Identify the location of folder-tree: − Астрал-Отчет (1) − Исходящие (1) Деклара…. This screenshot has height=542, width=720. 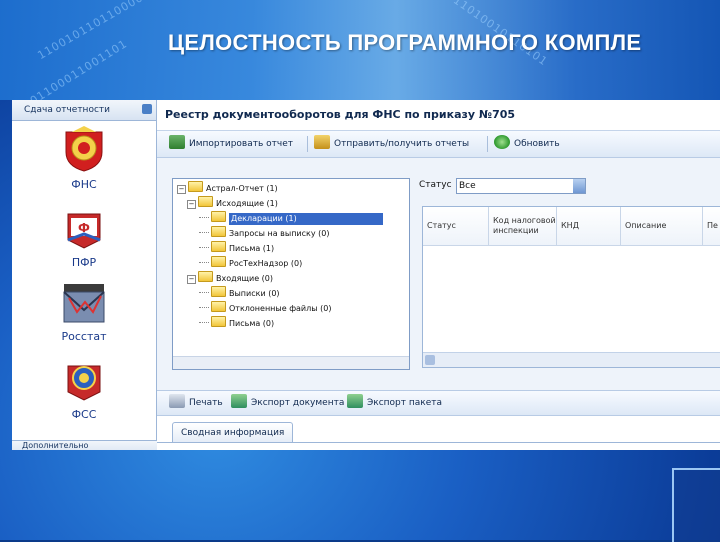
(291, 274).